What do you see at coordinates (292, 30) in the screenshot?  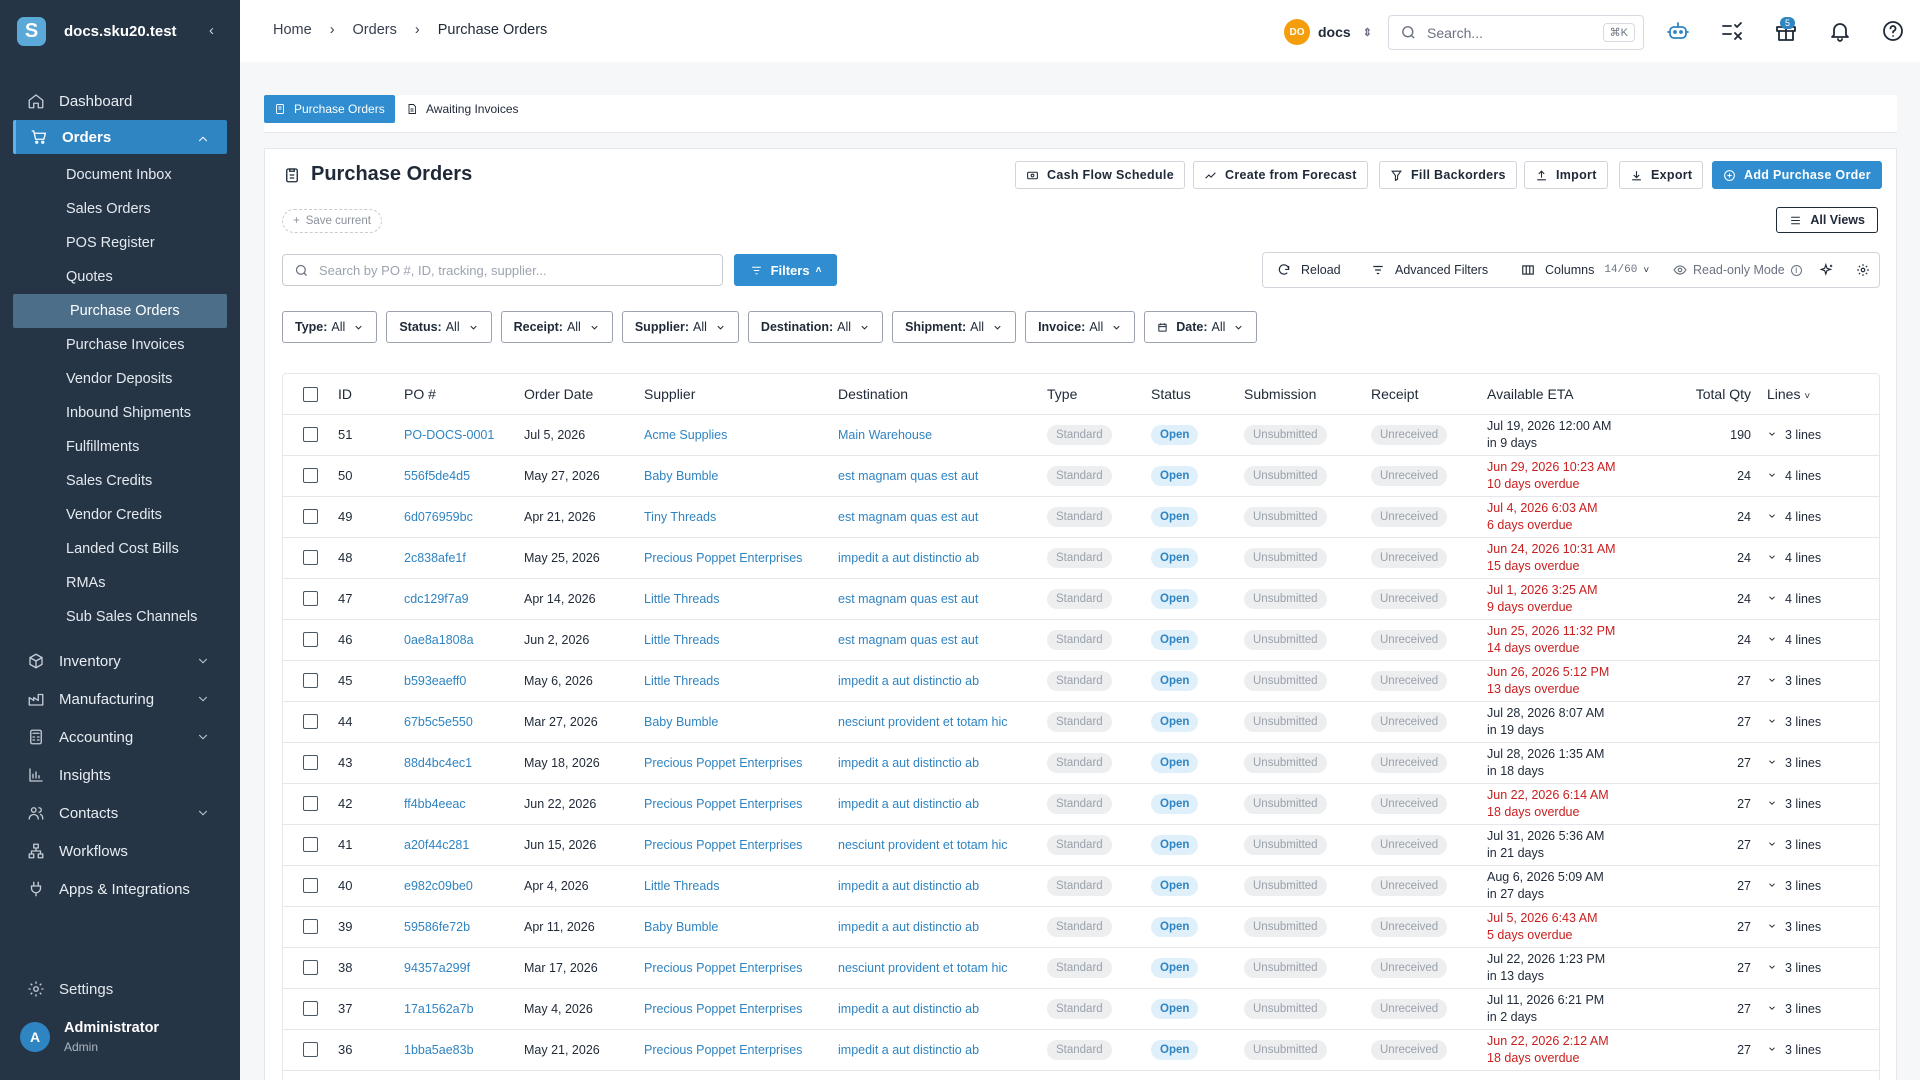 I see `breadcrumb-home: Home` at bounding box center [292, 30].